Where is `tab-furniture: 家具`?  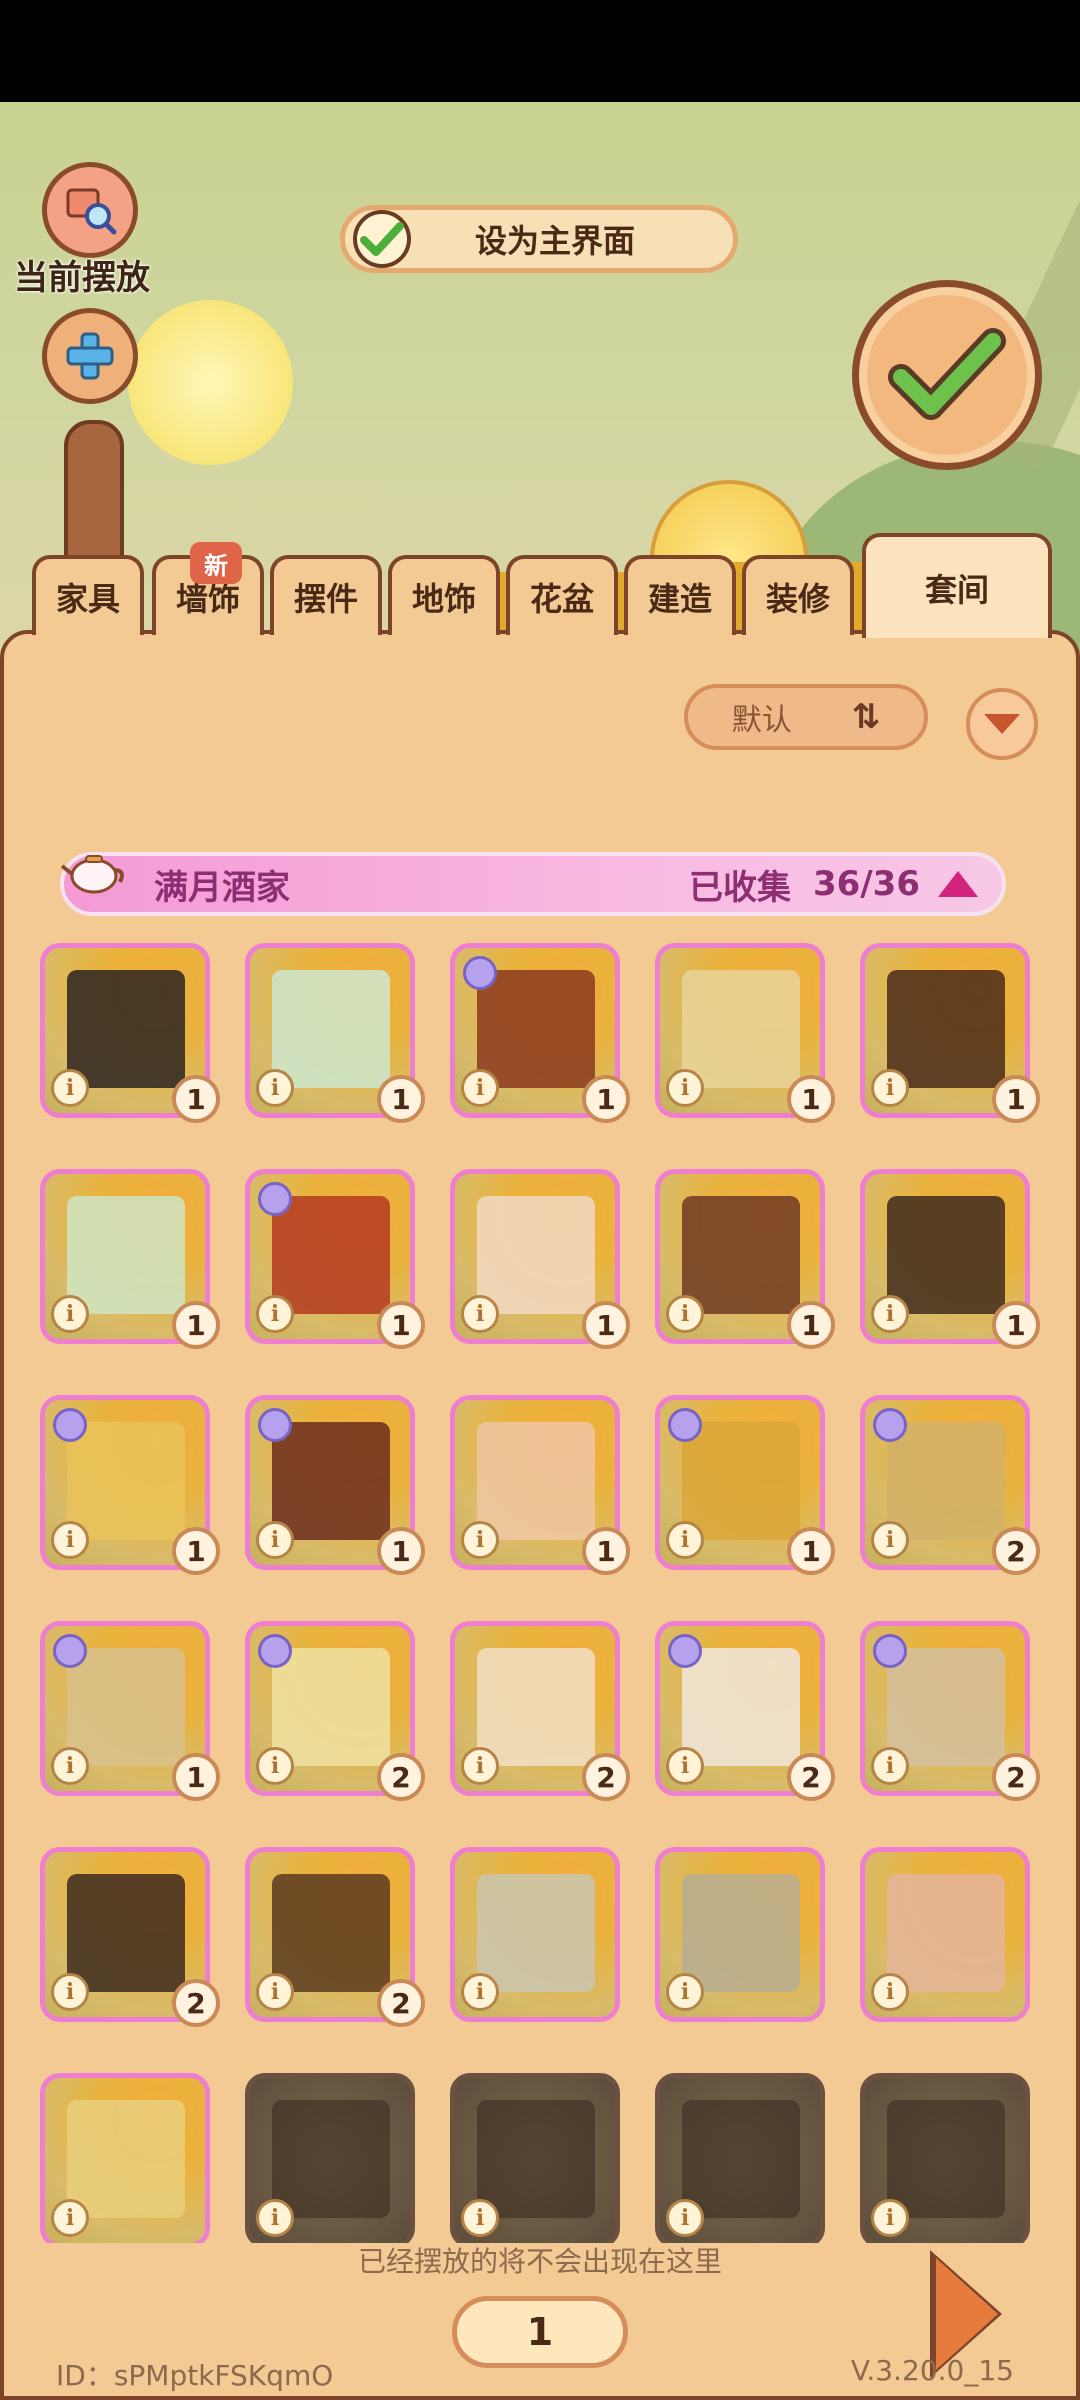
tab-furniture: 家具 is located at coordinates (88, 595).